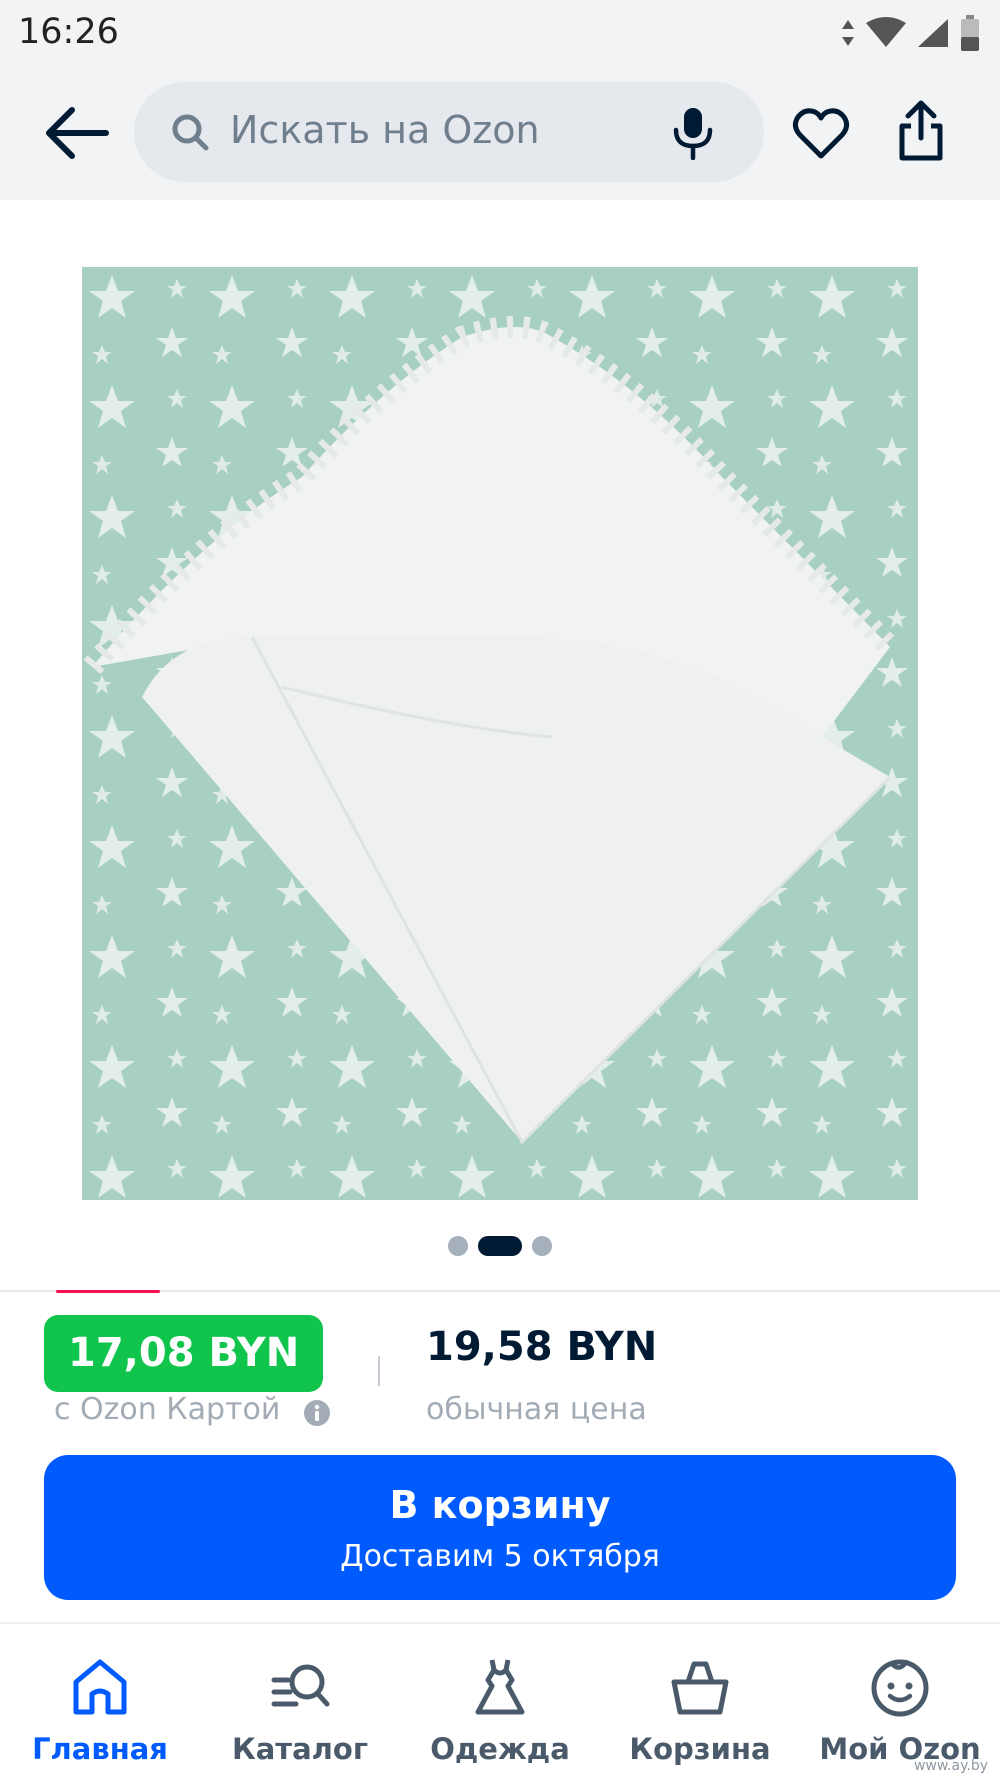  I want to click on data-arrows-icon, so click(848, 33).